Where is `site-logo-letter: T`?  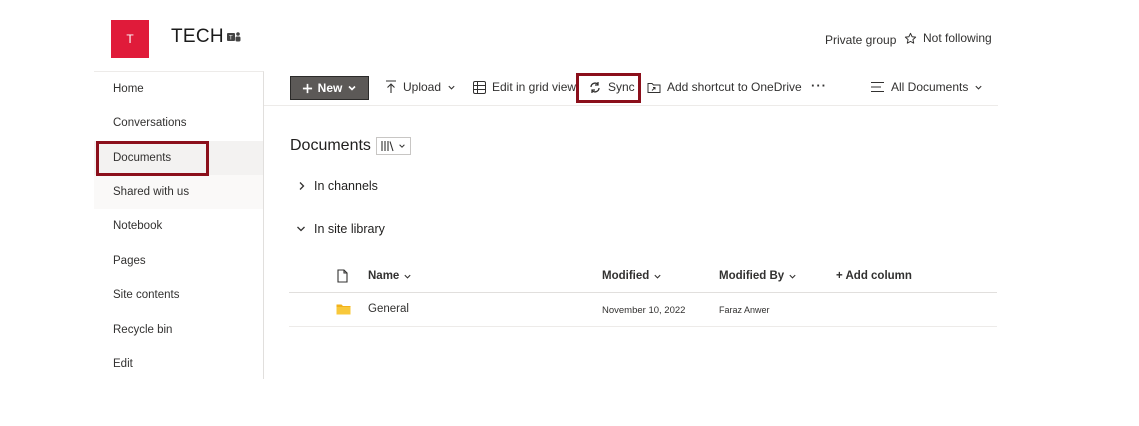 site-logo-letter: T is located at coordinates (130, 39).